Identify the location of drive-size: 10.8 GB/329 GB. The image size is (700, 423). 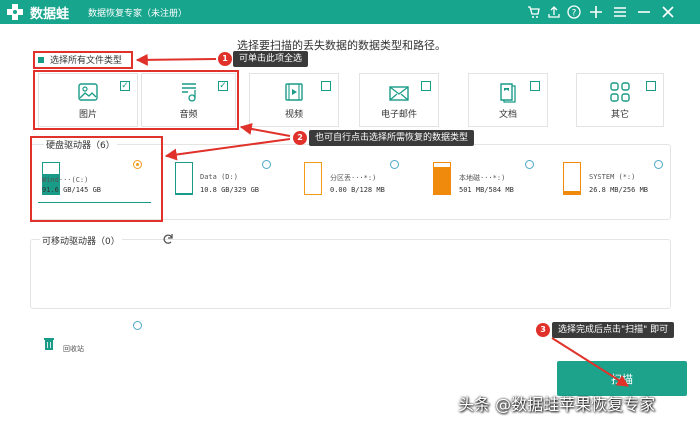
(230, 190).